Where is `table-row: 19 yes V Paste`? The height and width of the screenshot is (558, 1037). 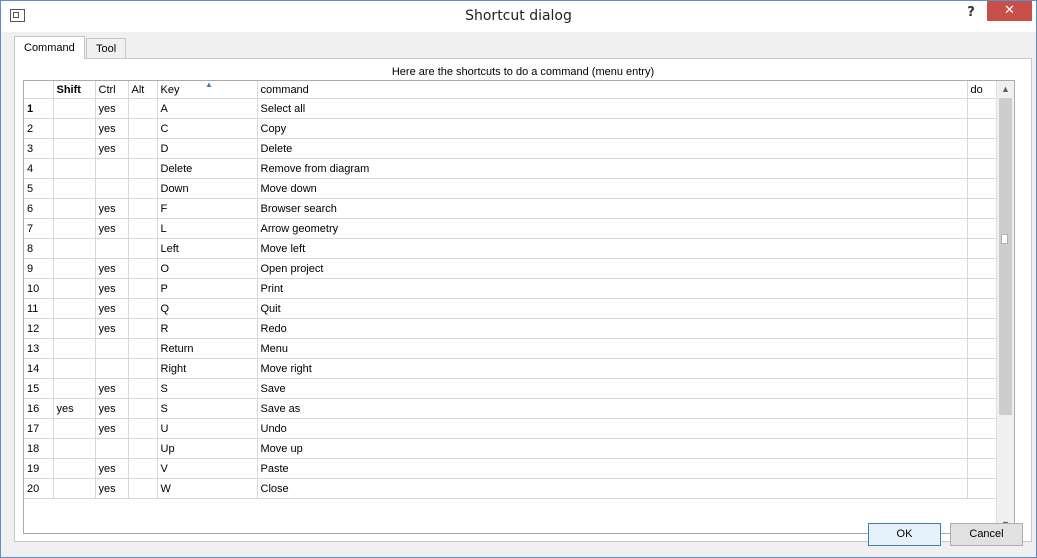
table-row: 19 yes V Paste is located at coordinates (510, 468).